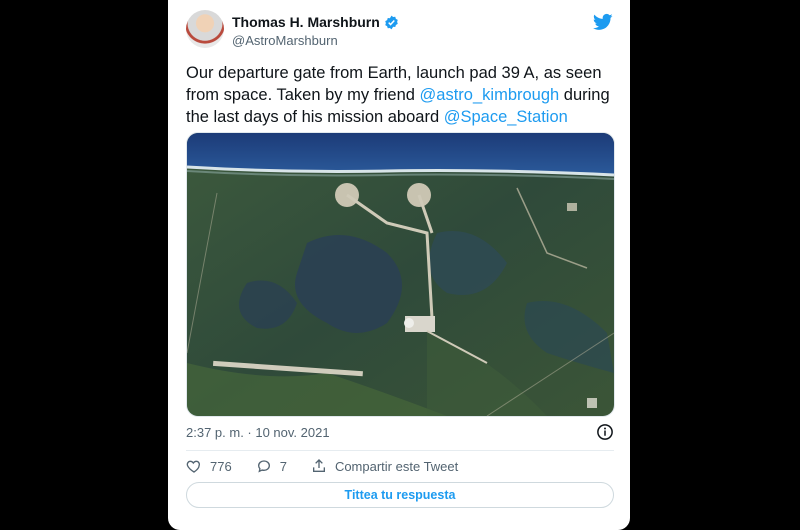  What do you see at coordinates (205, 29) in the screenshot?
I see `avatar` at bounding box center [205, 29].